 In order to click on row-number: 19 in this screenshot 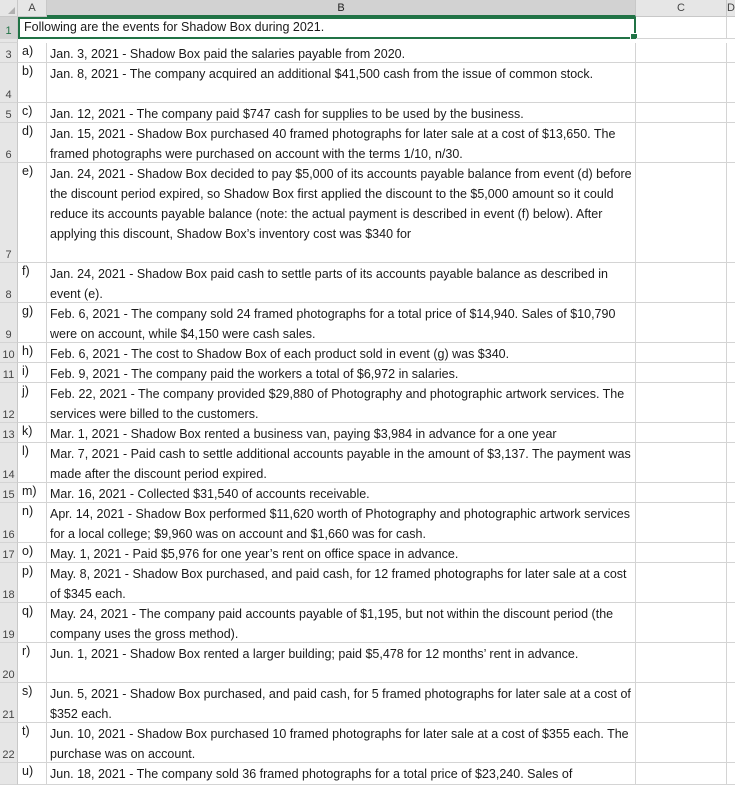, I will do `click(9, 623)`.